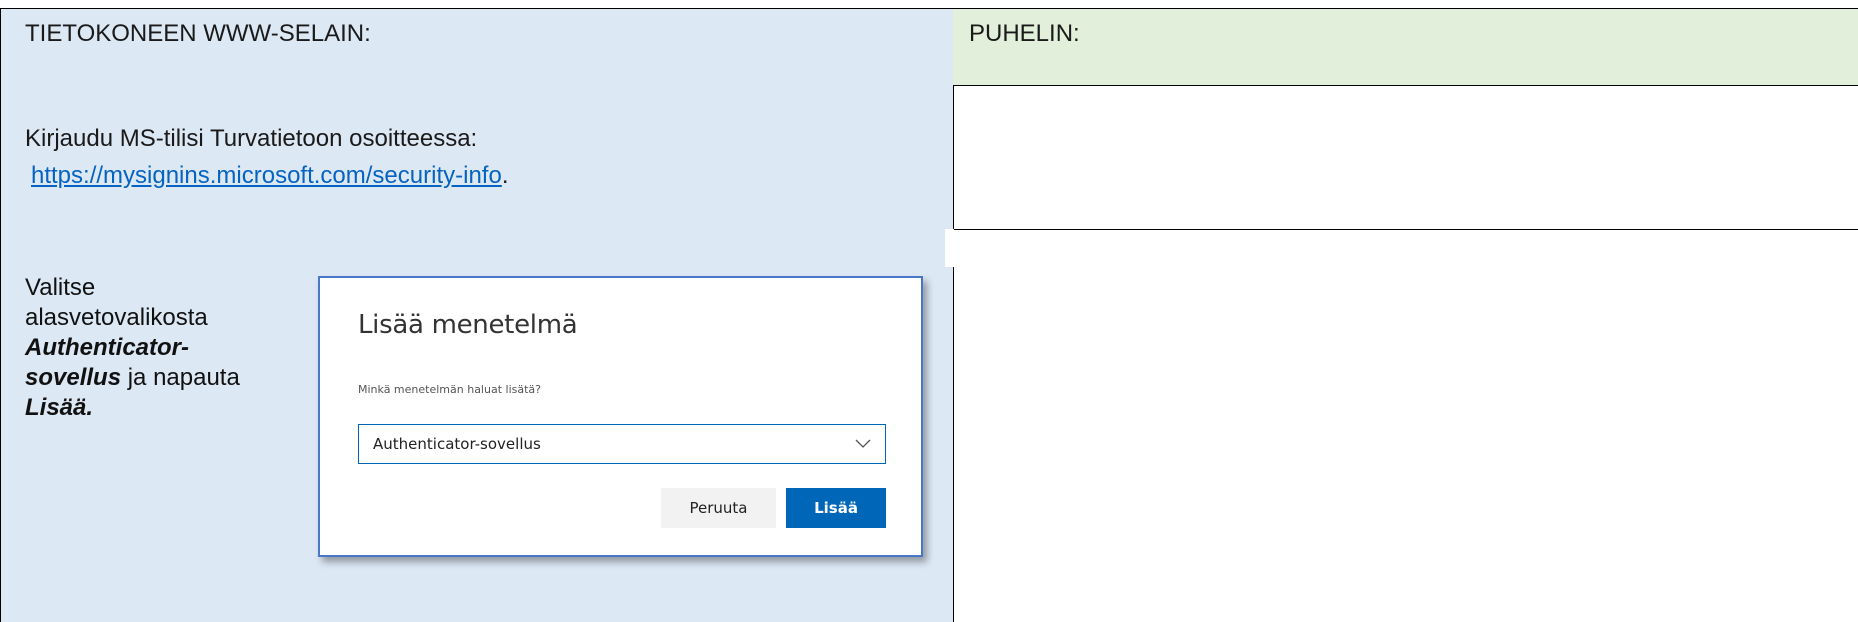  I want to click on row1-cell-phone, so click(1405, 157).